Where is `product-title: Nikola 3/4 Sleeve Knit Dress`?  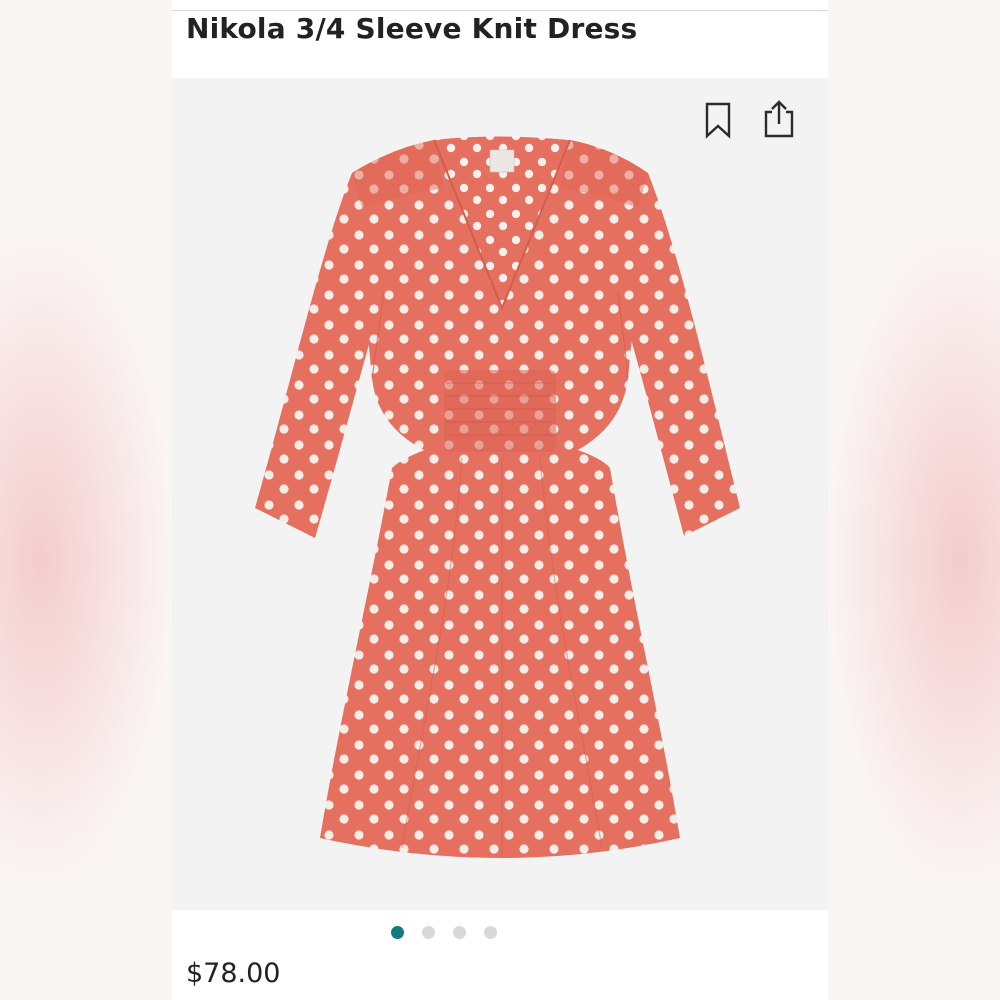
product-title: Nikola 3/4 Sleeve Knit Dress is located at coordinates (412, 28).